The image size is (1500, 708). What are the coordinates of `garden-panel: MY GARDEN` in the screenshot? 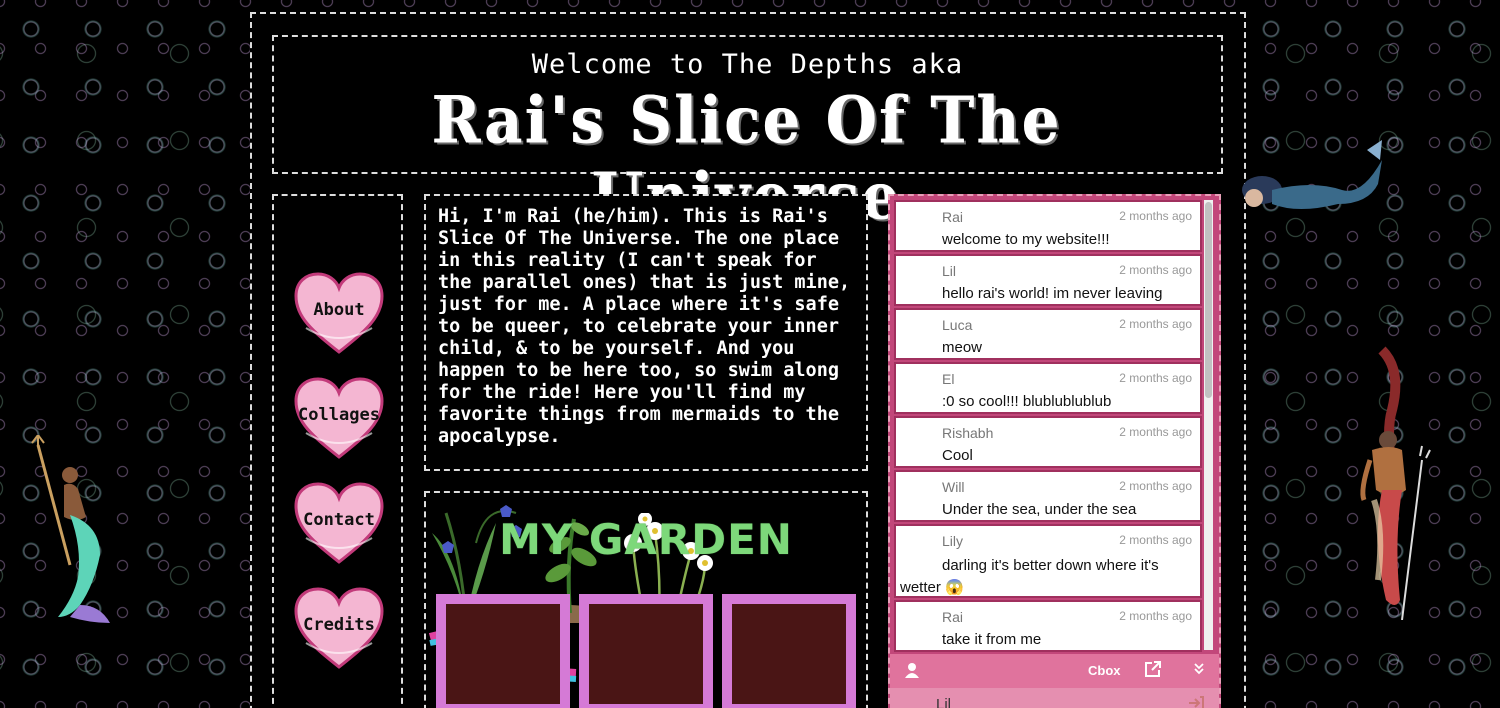 It's located at (646, 599).